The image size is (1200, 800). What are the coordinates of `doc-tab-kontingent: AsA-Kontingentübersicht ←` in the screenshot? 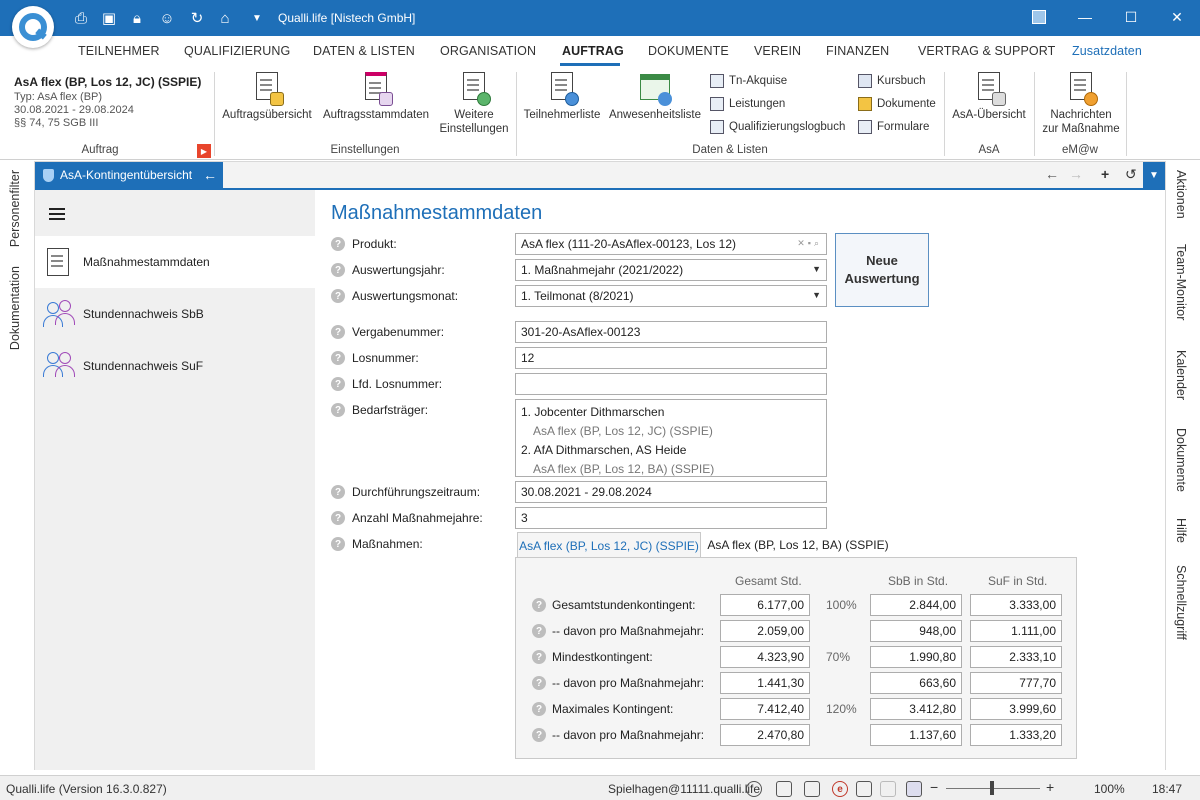 It's located at (129, 175).